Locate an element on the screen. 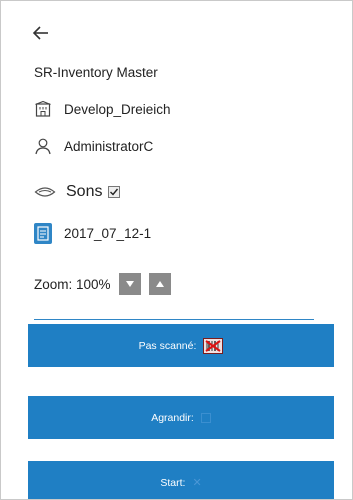  document-row: 2017_07_12-1 is located at coordinates (92, 233).